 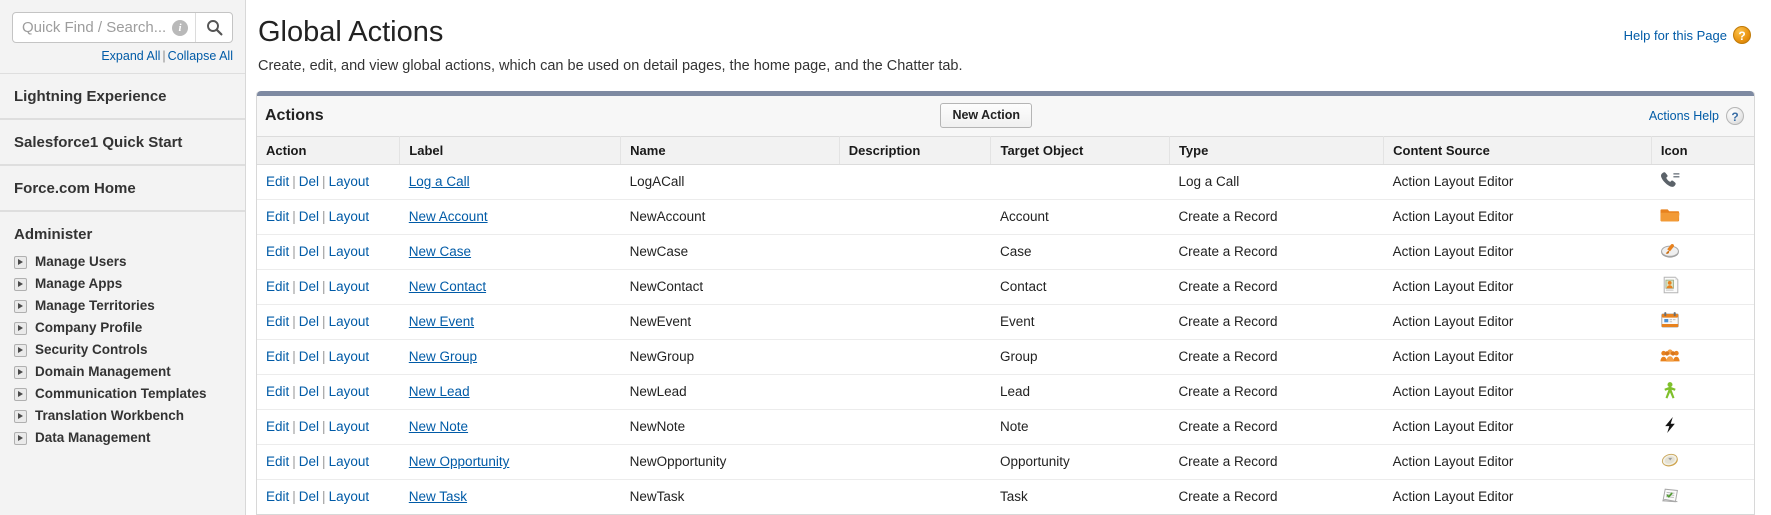 What do you see at coordinates (448, 216) in the screenshot?
I see `action-label-link: New Account` at bounding box center [448, 216].